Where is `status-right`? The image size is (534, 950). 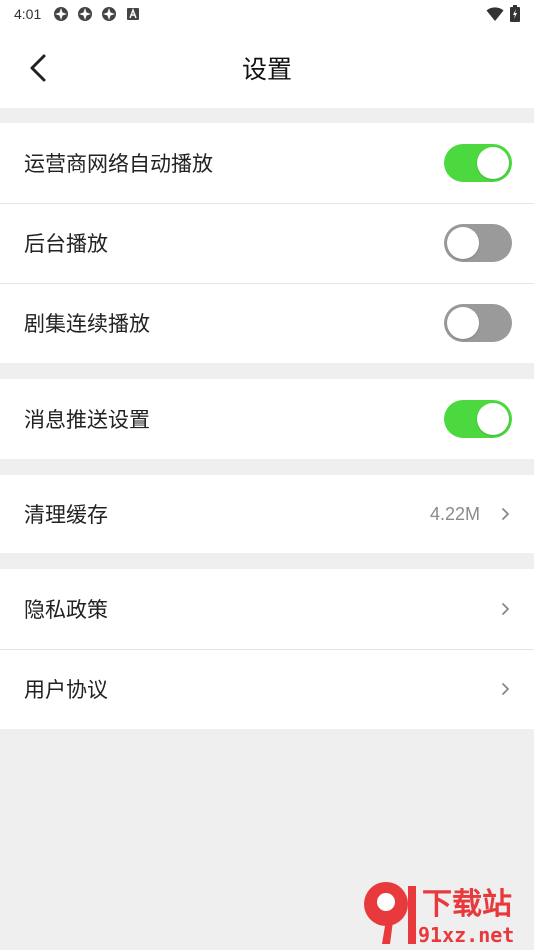 status-right is located at coordinates (503, 15).